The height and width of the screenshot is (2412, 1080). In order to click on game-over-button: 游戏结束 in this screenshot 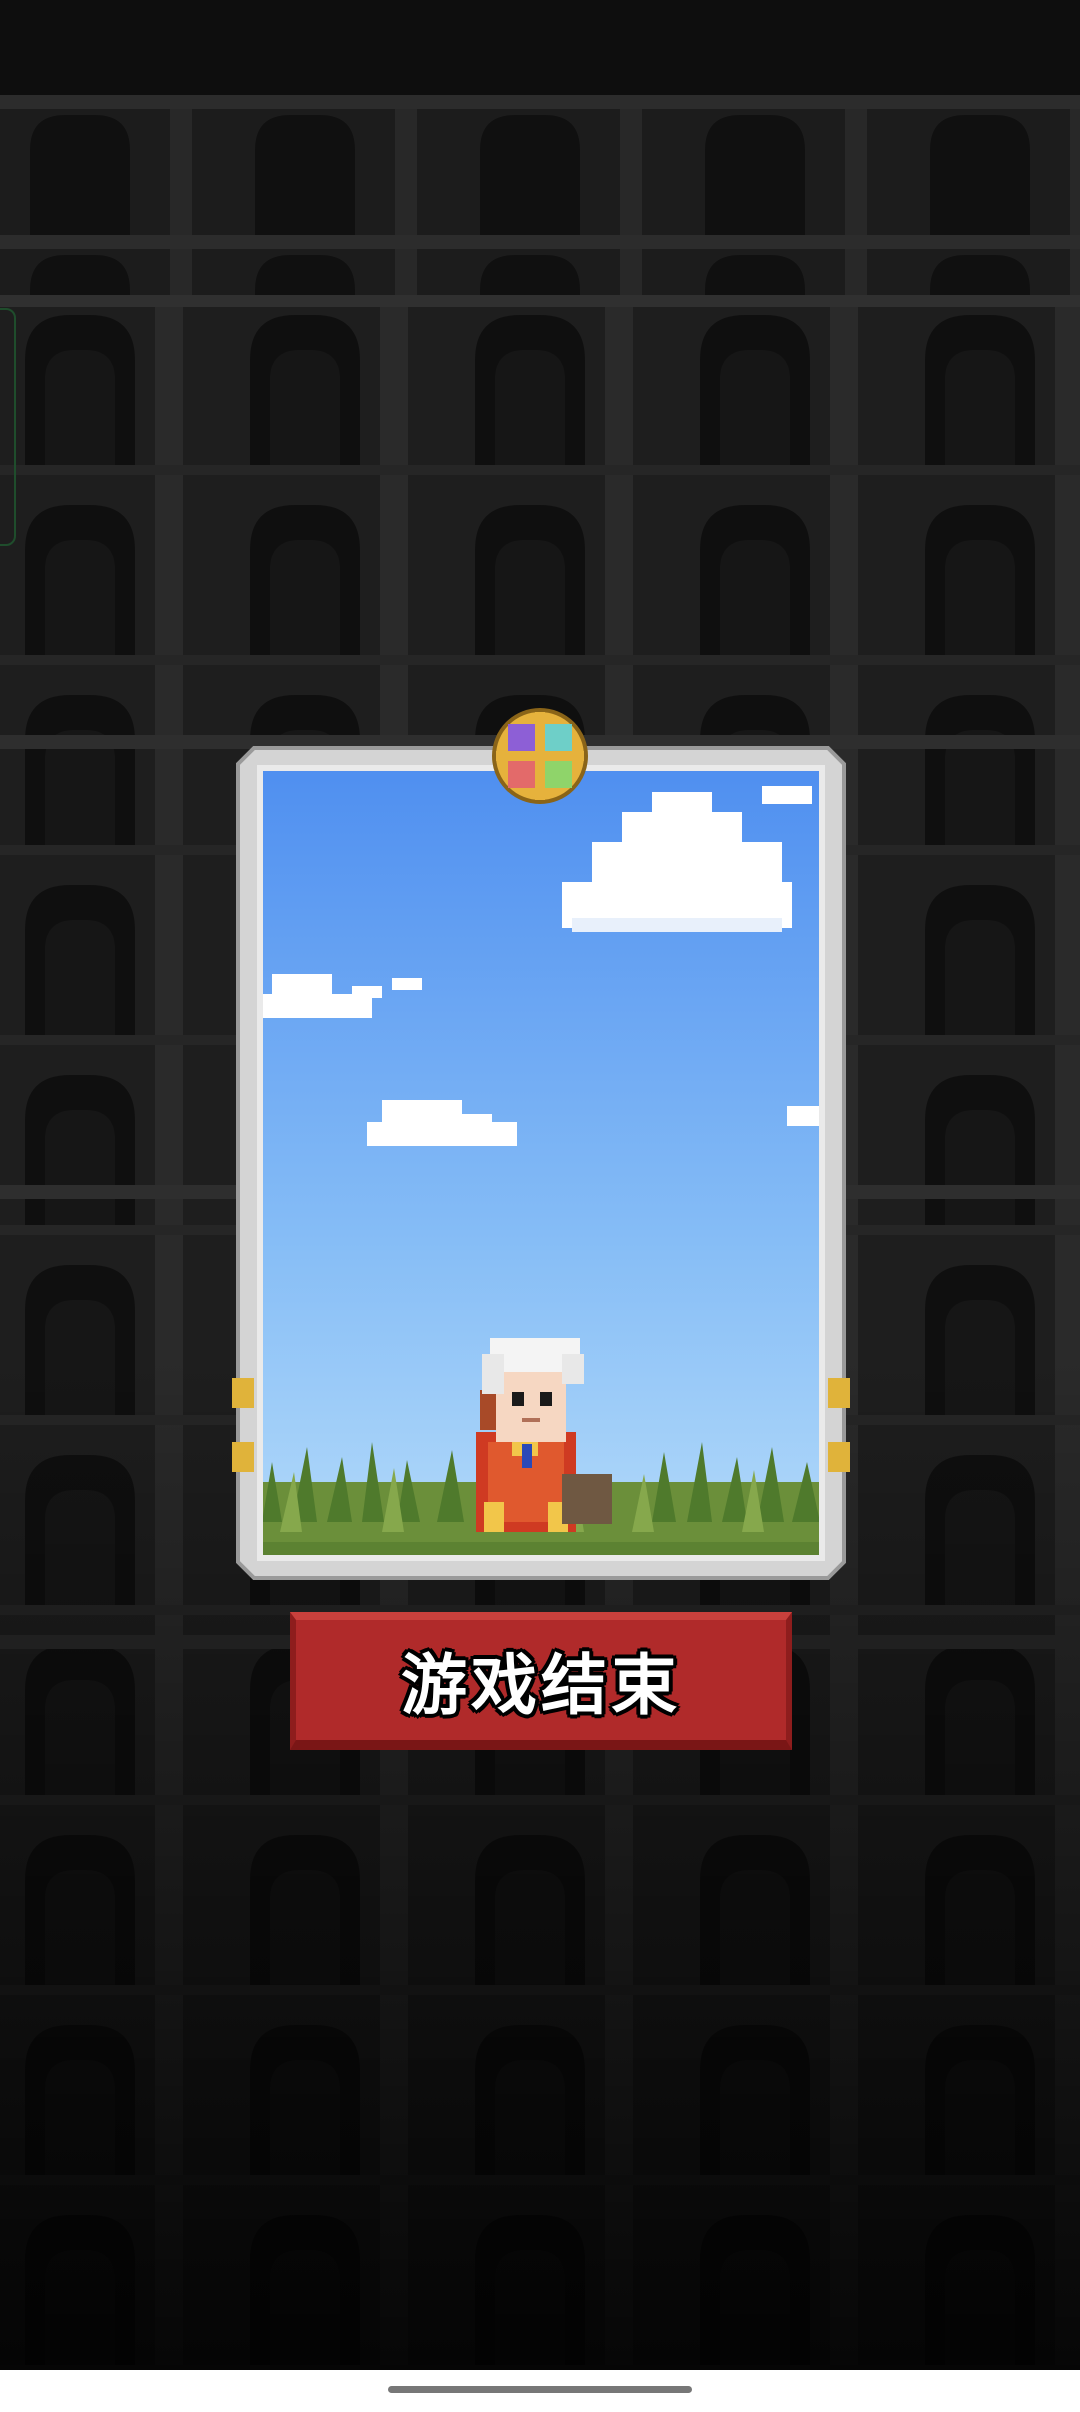, I will do `click(541, 1681)`.